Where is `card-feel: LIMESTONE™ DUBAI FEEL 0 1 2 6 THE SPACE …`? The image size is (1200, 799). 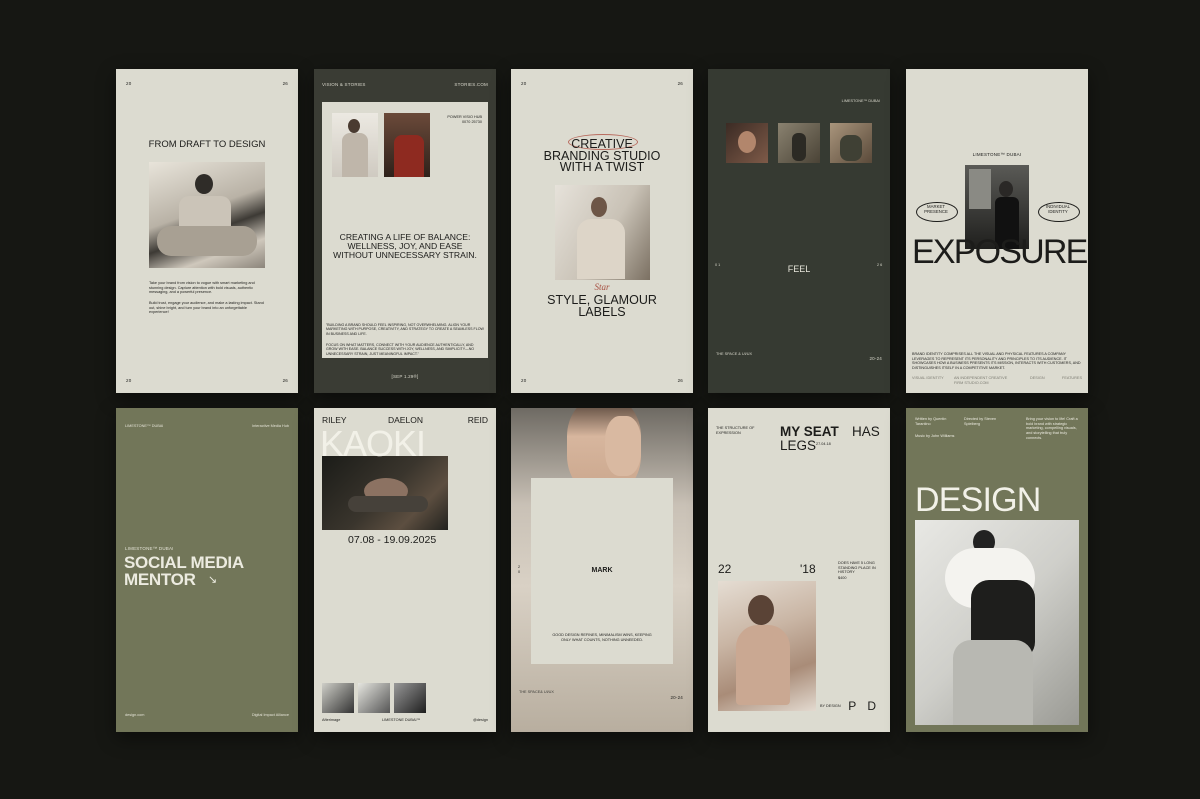 card-feel: LIMESTONE™ DUBAI FEEL 0 1 2 6 THE SPACE … is located at coordinates (799, 231).